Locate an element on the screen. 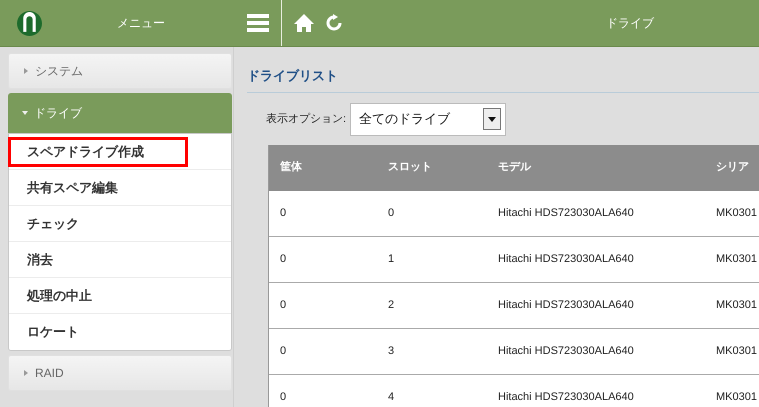 The width and height of the screenshot is (759, 407). column-header: 筐体 is located at coordinates (291, 168).